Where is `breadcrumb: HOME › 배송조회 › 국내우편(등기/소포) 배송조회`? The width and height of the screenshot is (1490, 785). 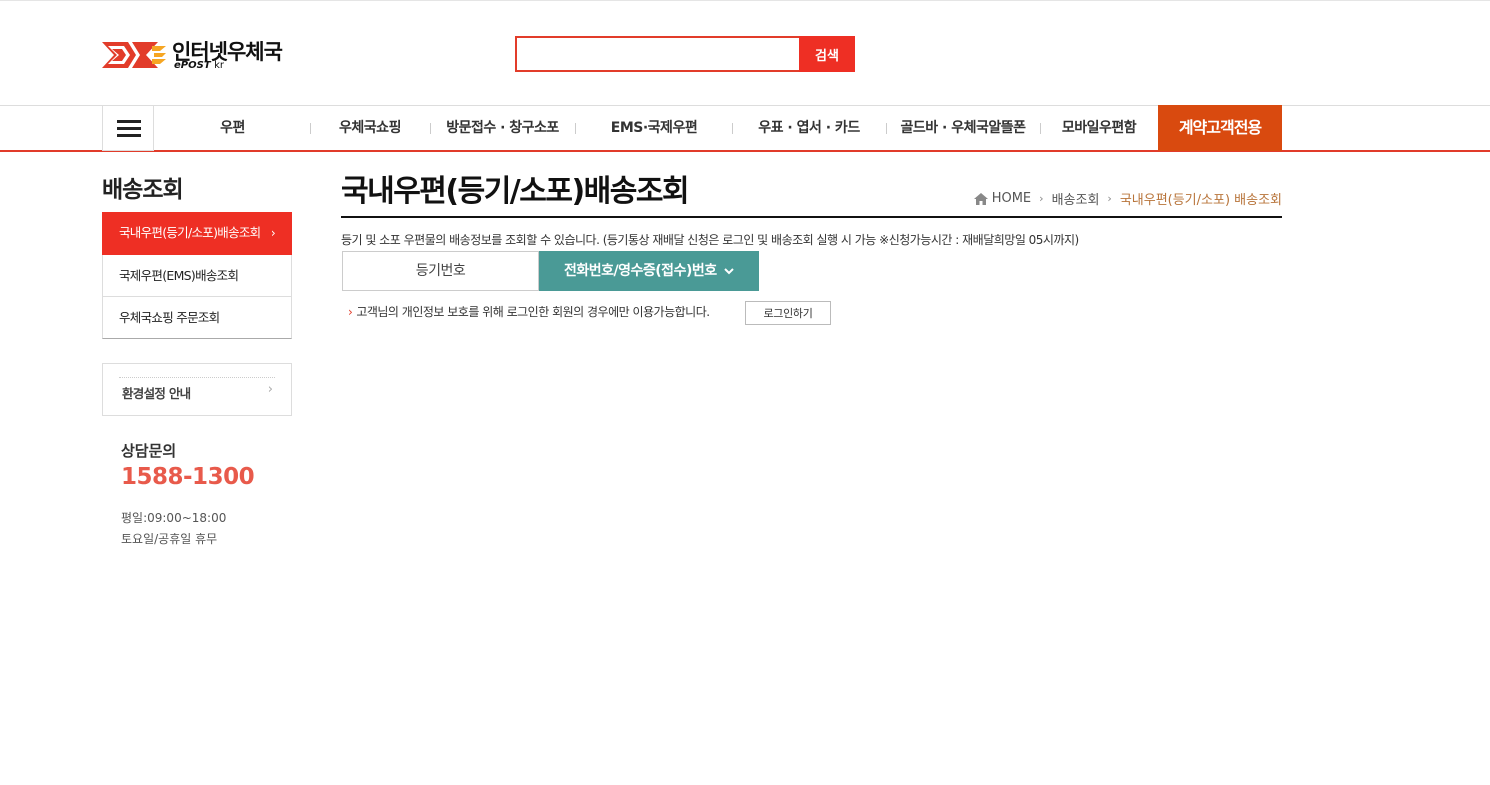
breadcrumb: HOME › 배송조회 › 국내우편(등기/소포) 배송조회 is located at coordinates (1127, 198).